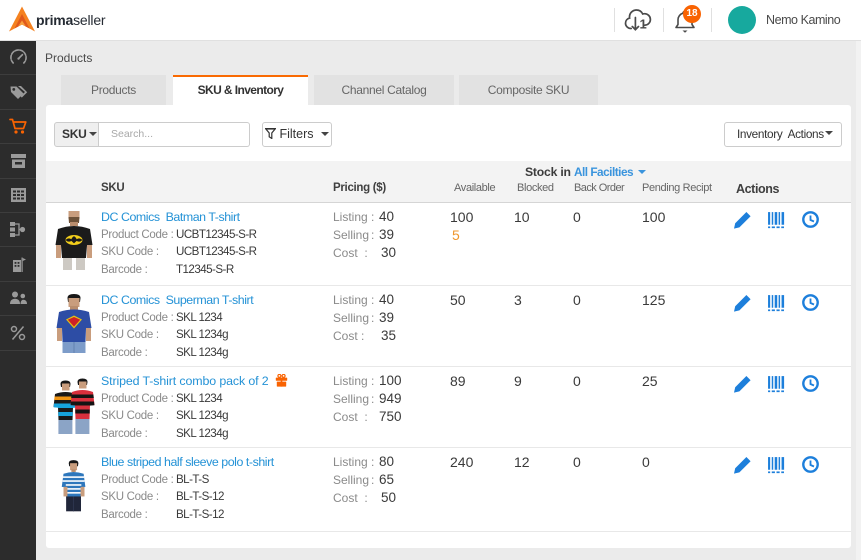 This screenshot has width=861, height=560. Describe the element at coordinates (643, 24) in the screenshot. I see `svg-text: 1` at that location.